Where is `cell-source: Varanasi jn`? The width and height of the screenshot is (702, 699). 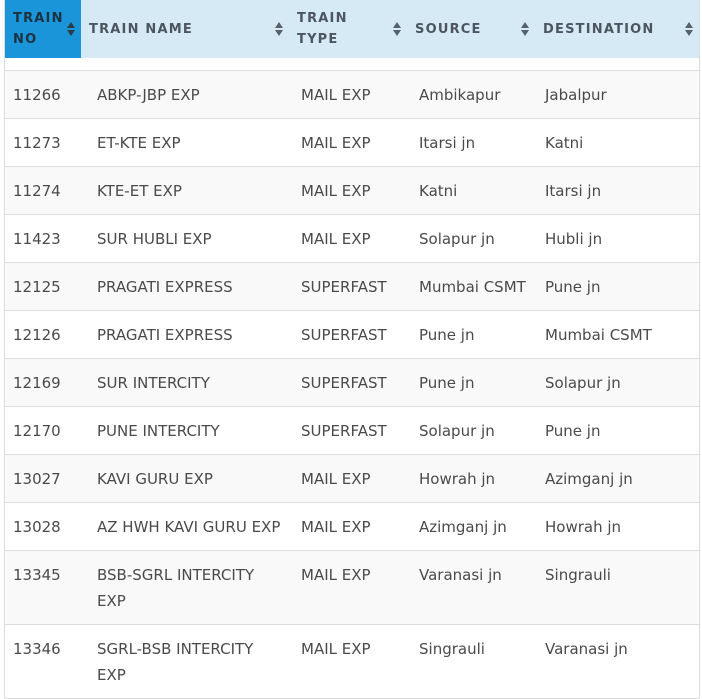 cell-source: Varanasi jn is located at coordinates (471, 587).